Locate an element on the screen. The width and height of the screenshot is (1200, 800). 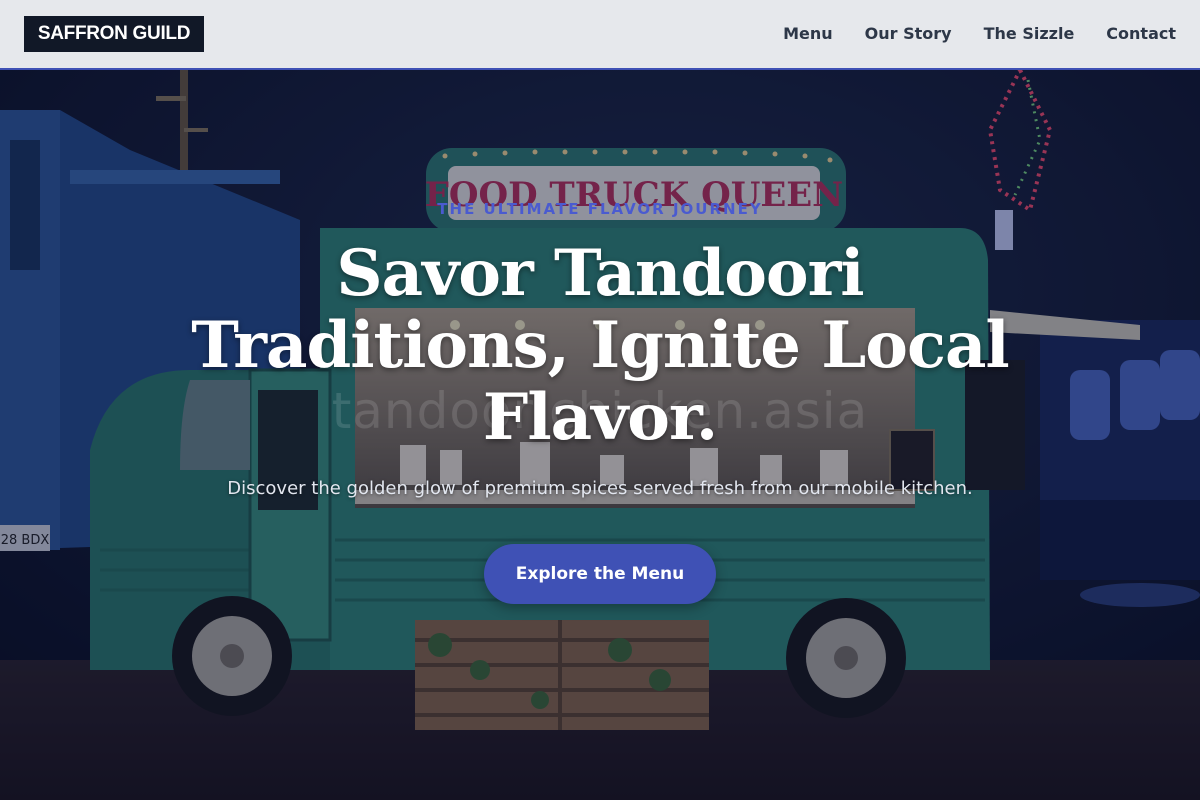
explore-menu-button: Explore the Menu is located at coordinates (600, 574).